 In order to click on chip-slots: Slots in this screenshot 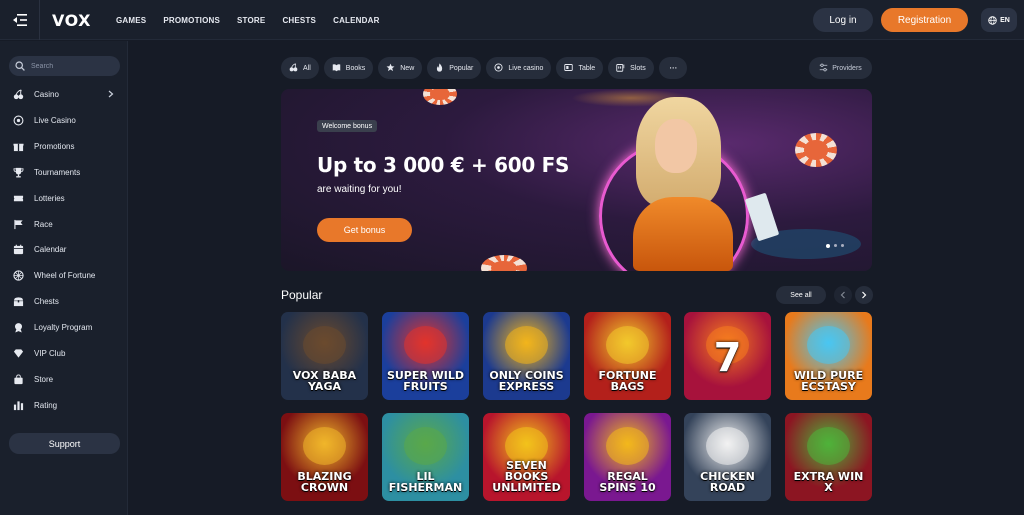, I will do `click(631, 68)`.